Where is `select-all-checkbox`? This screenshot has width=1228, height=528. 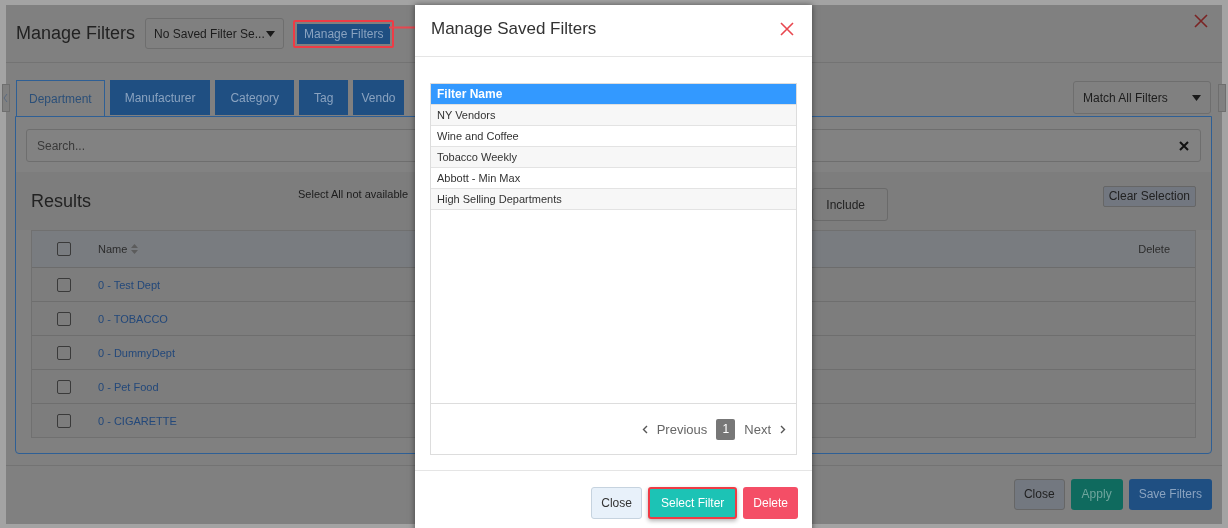 select-all-checkbox is located at coordinates (64, 249).